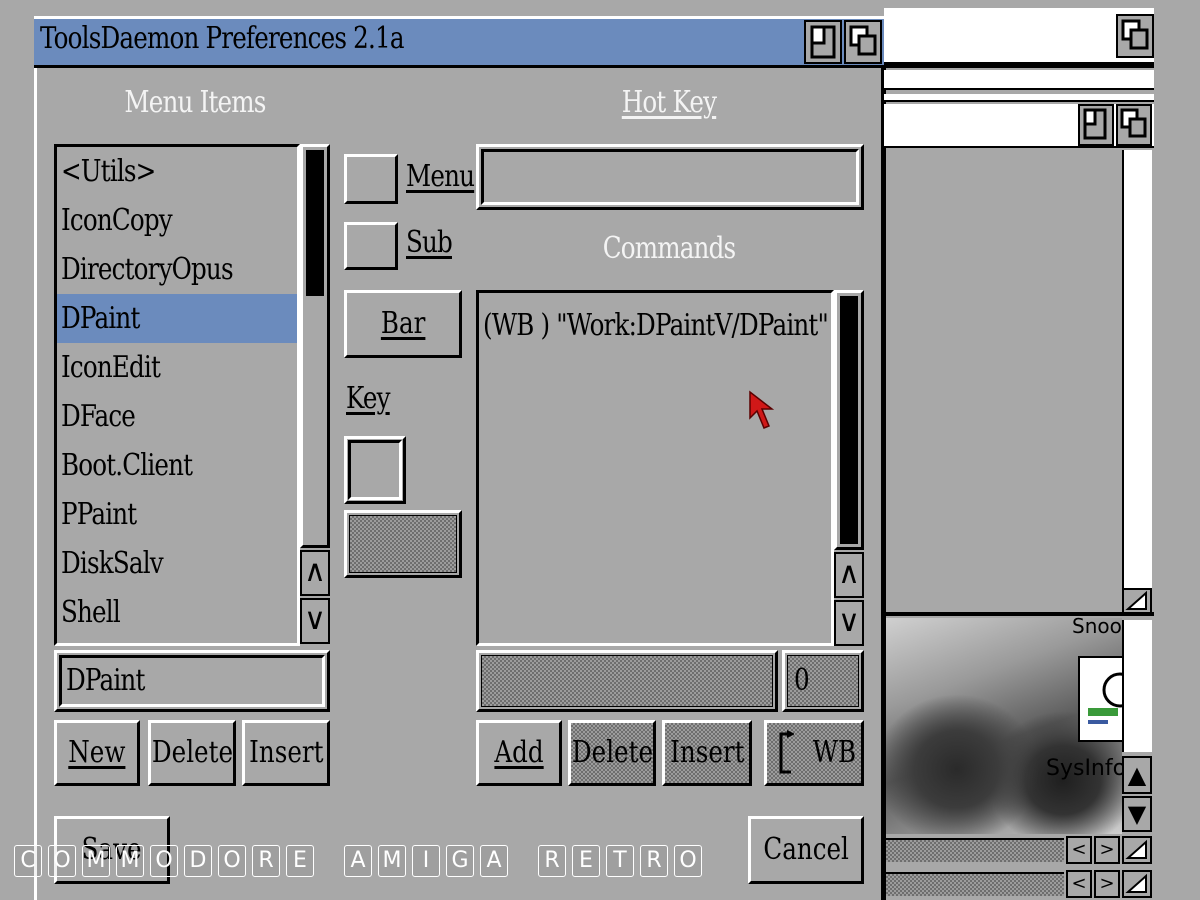  Describe the element at coordinates (368, 398) in the screenshot. I see `key-label: Key` at that location.